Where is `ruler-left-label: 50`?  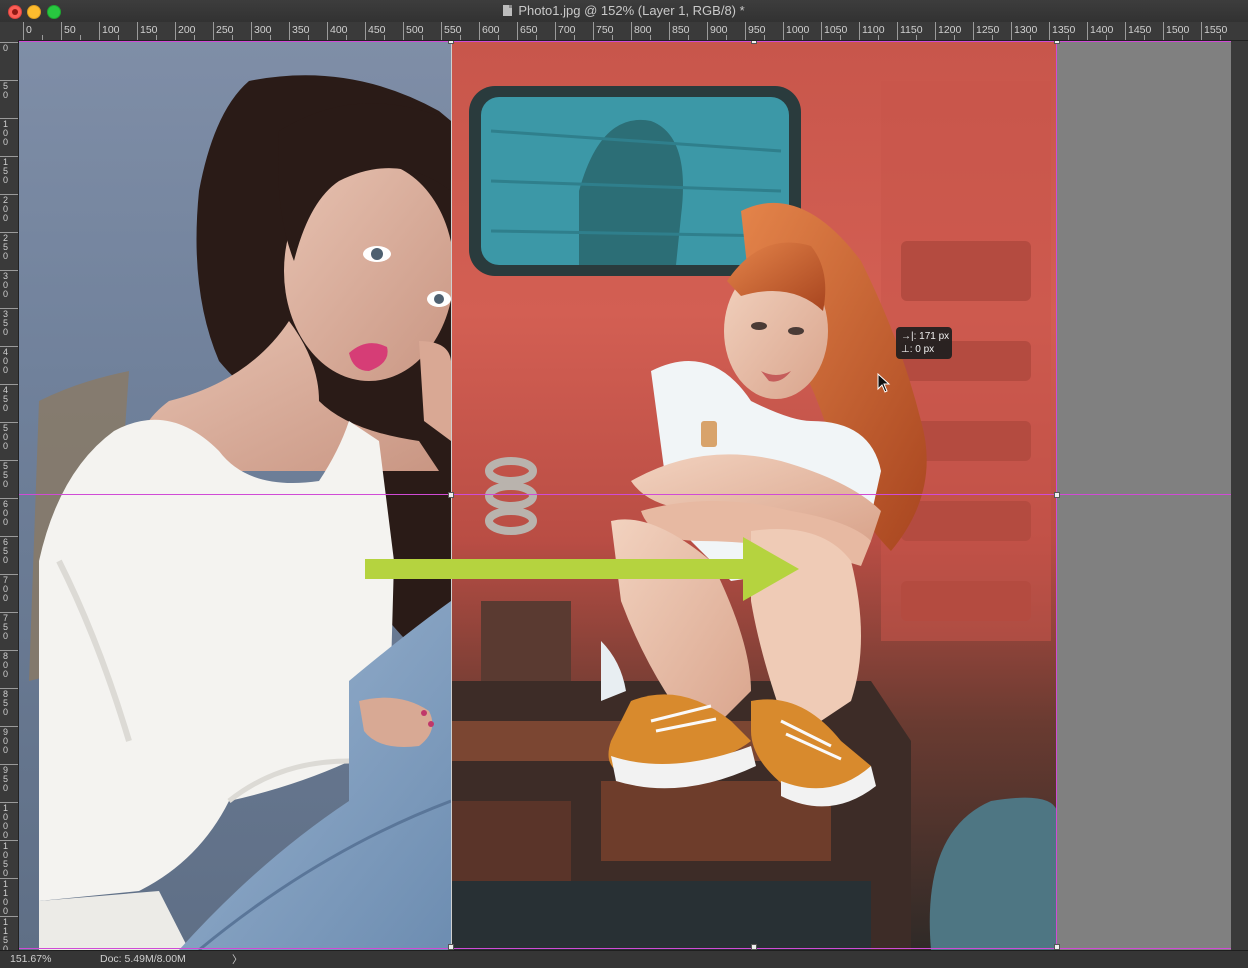 ruler-left-label: 50 is located at coordinates (6, 90).